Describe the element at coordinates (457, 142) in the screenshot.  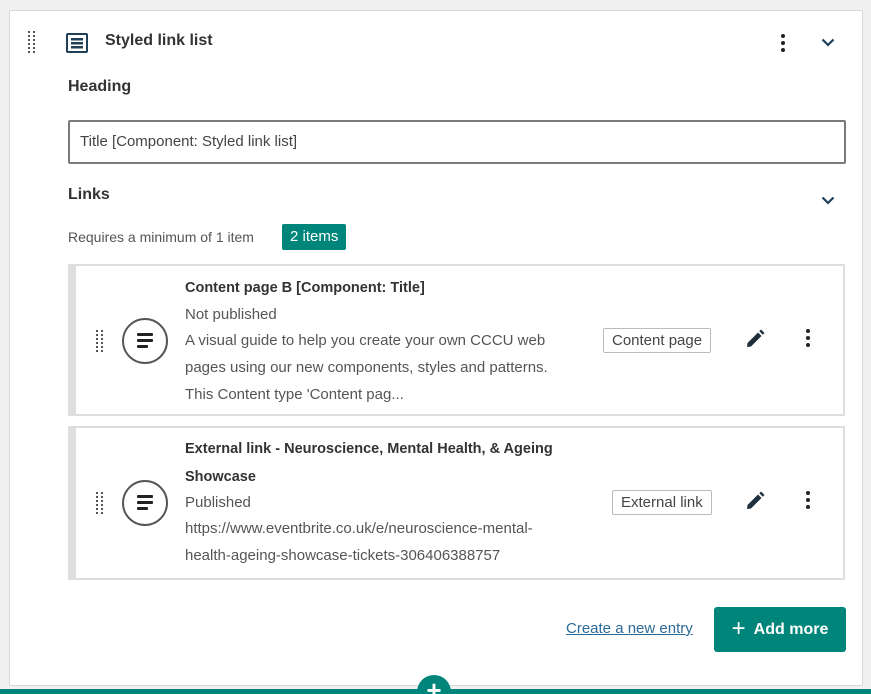
I see `heading-input: Title [Component: Styled link list]` at that location.